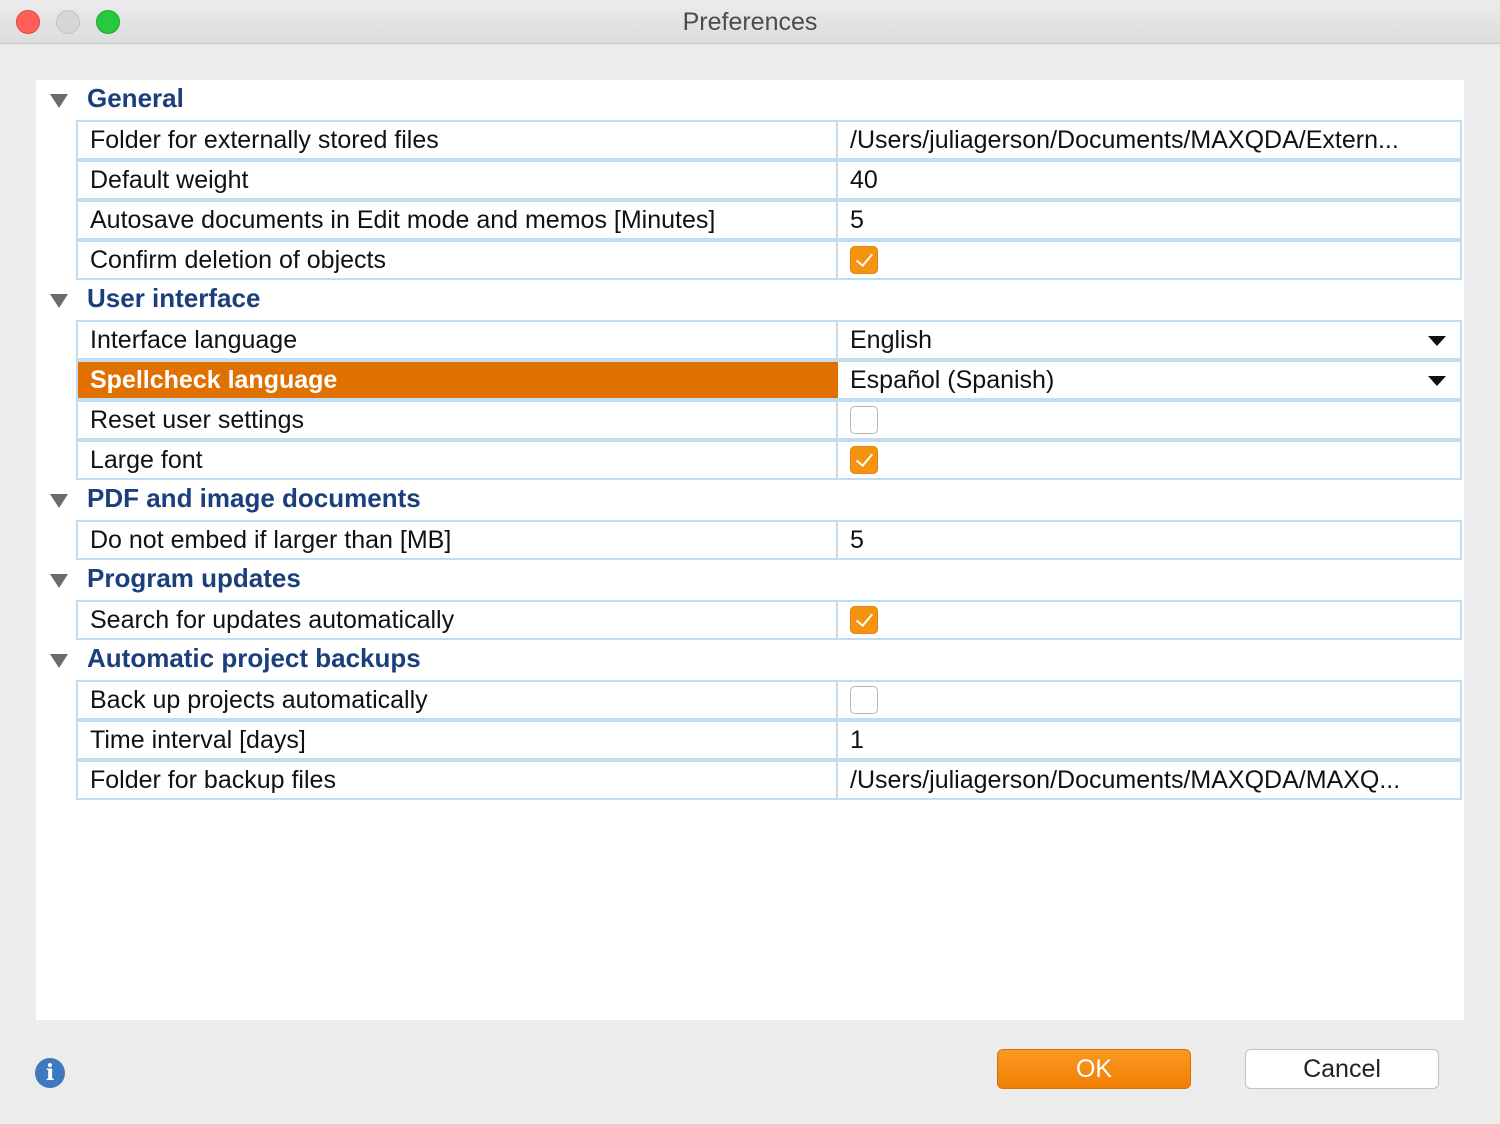 The width and height of the screenshot is (1500, 1124). I want to click on preference-label: Reset user settings, so click(458, 420).